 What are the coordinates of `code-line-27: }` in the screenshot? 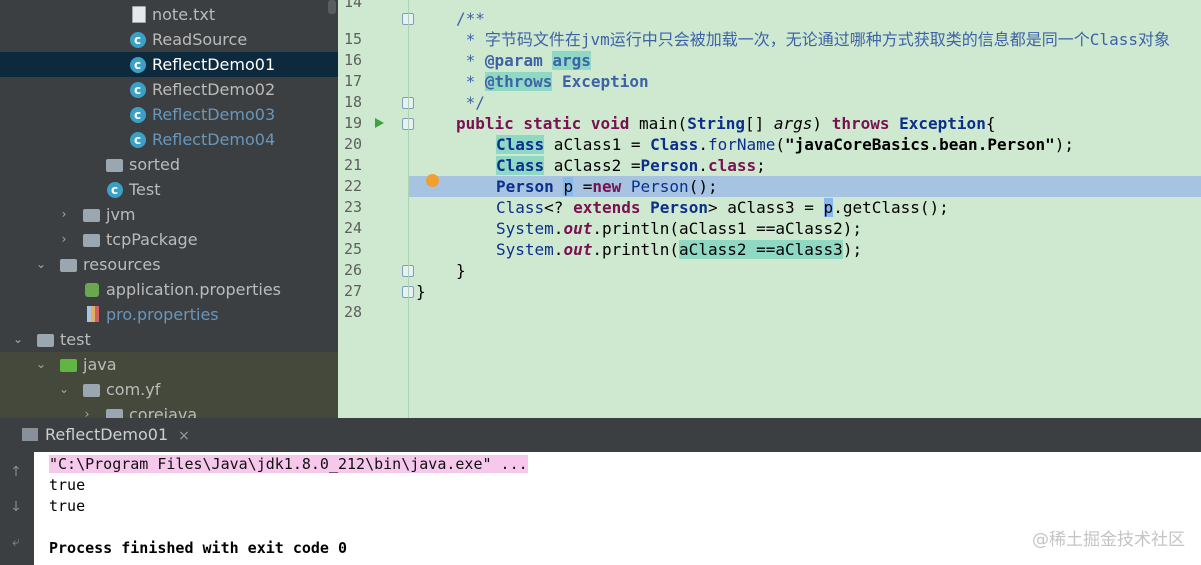 It's located at (421, 291).